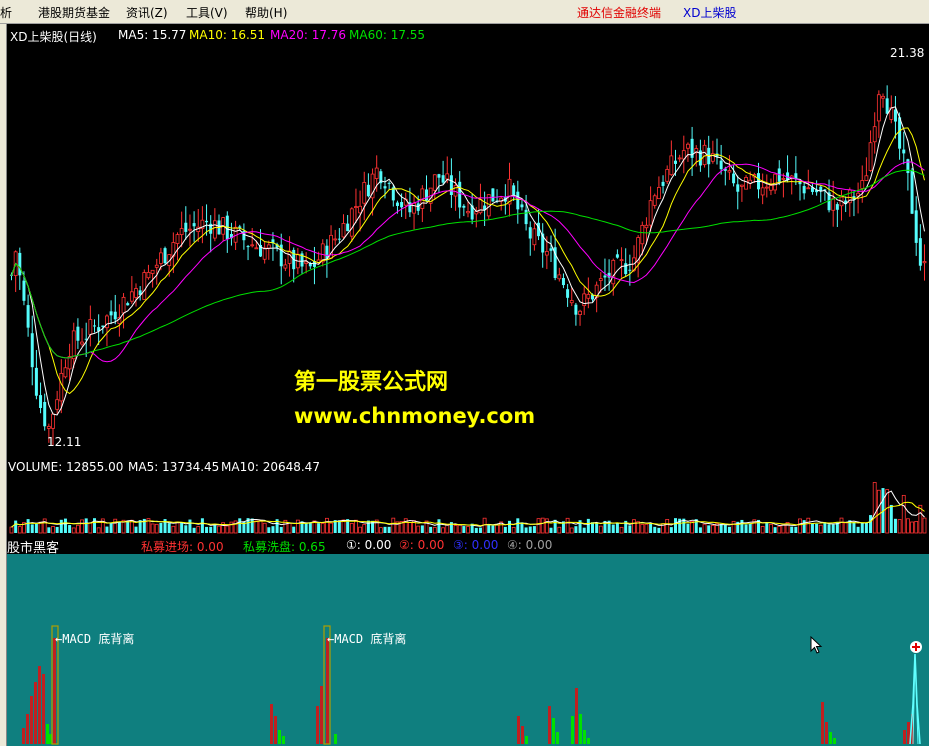  Describe the element at coordinates (266, 12) in the screenshot. I see `menu-item-help: 帮助(H)` at that location.